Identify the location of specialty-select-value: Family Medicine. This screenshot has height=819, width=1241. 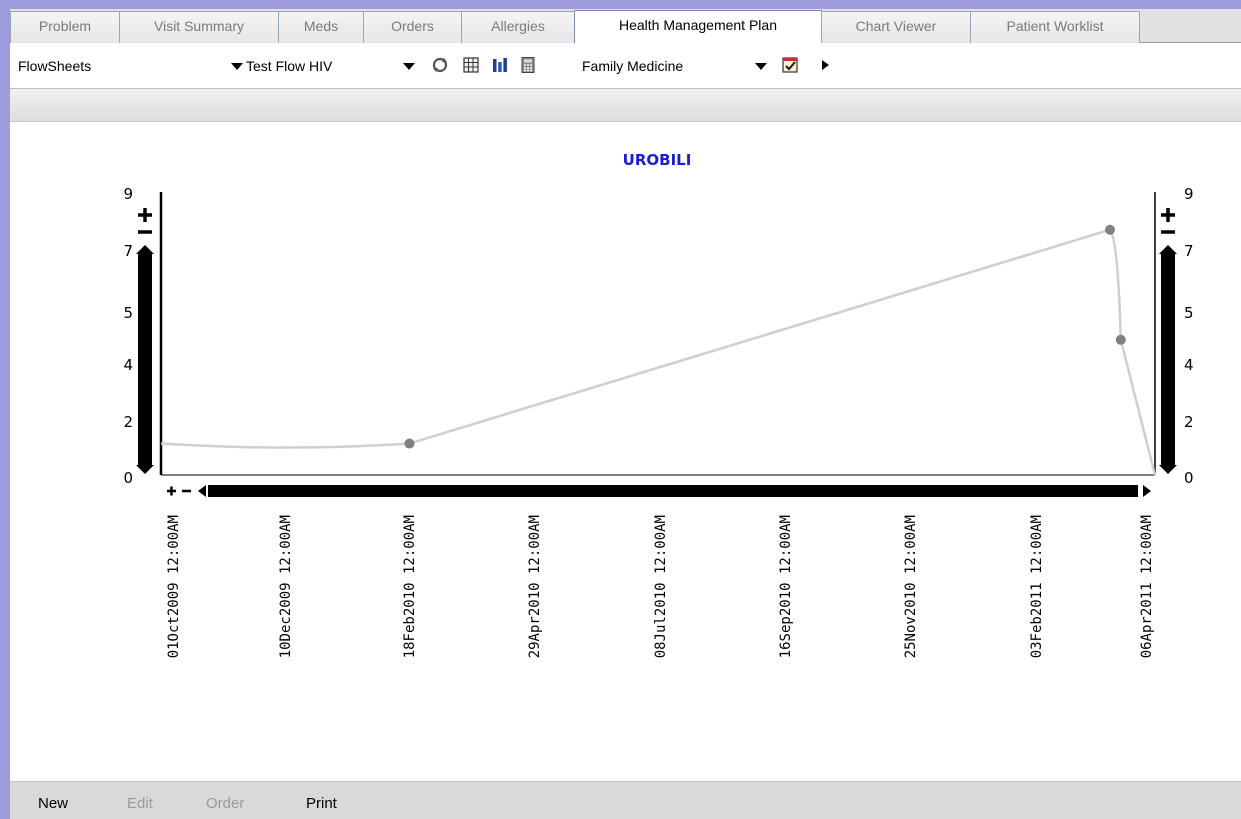
(633, 66).